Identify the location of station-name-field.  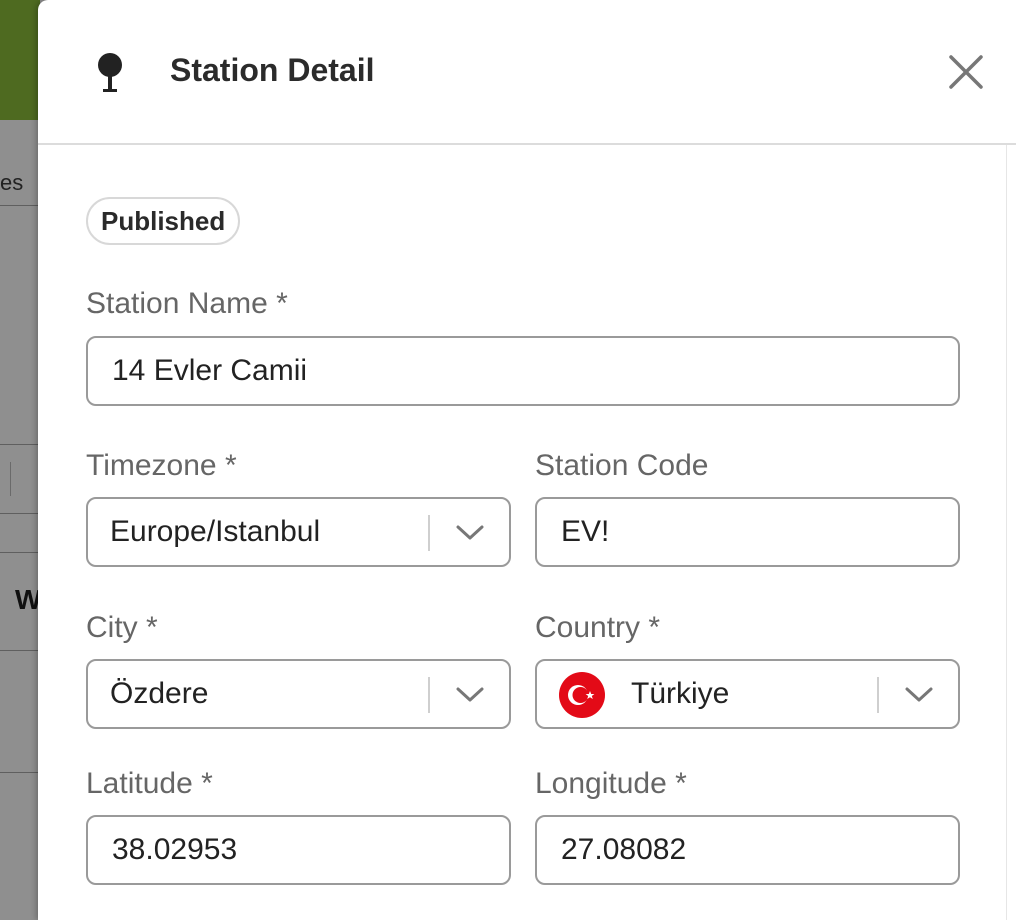
(523, 371).